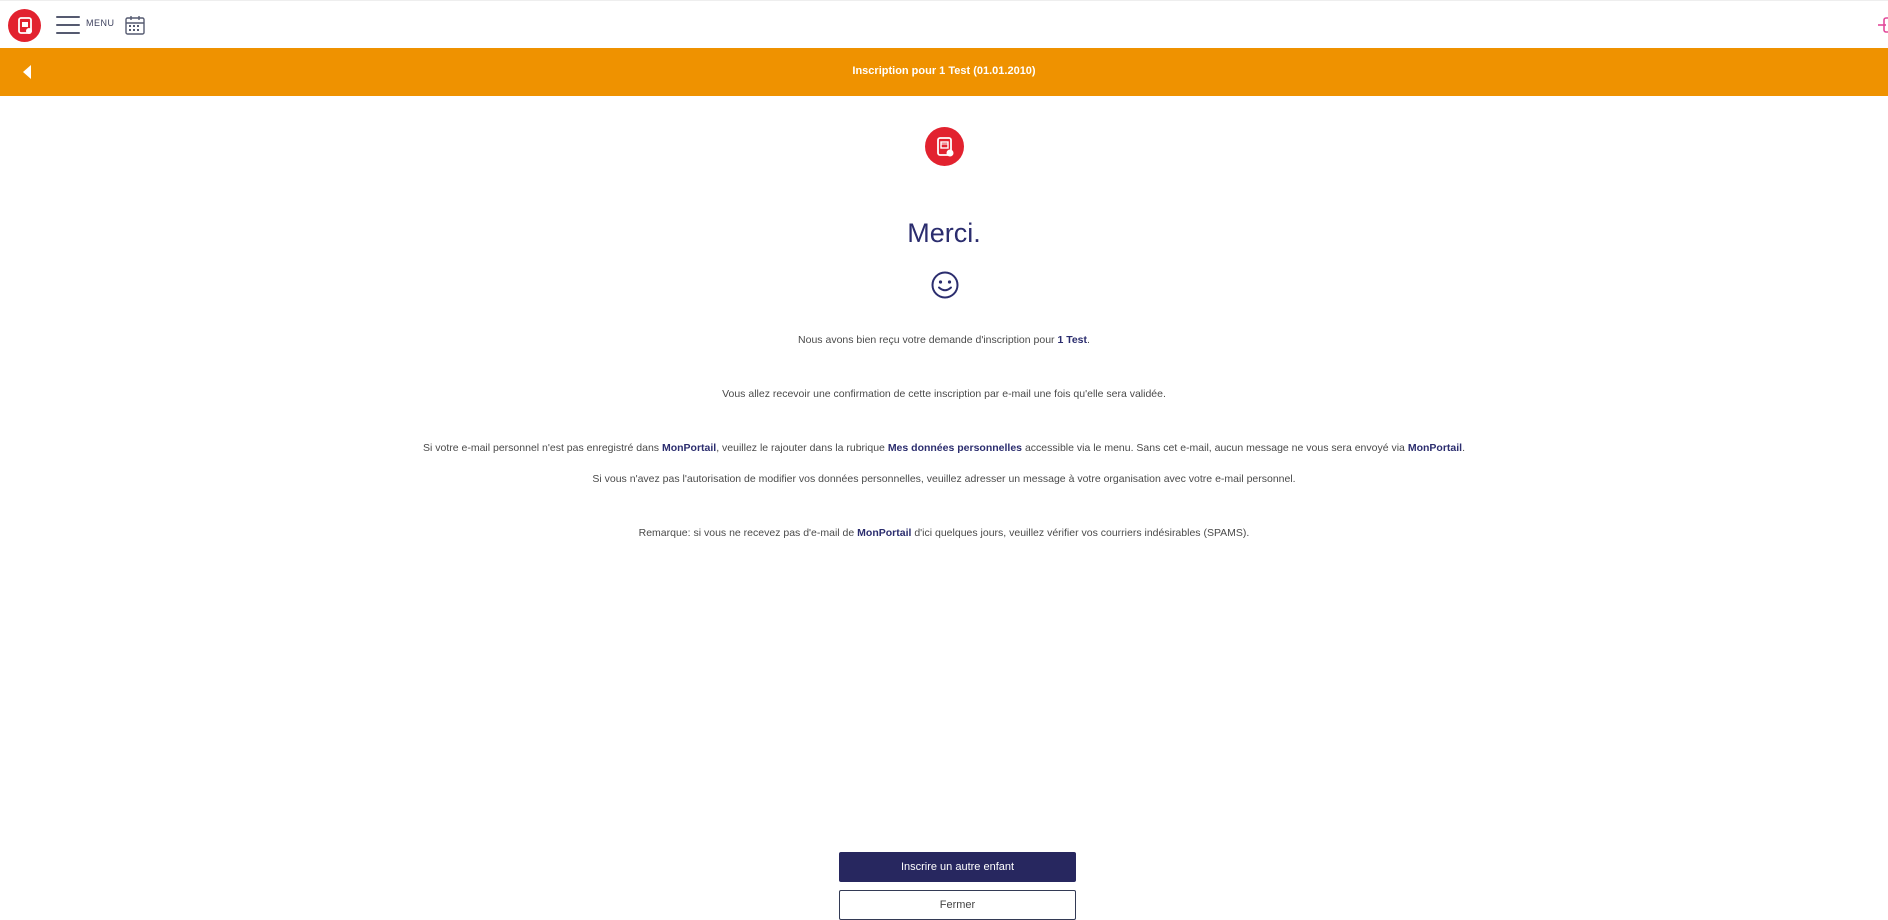  Describe the element at coordinates (1883, 25) in the screenshot. I see `logout-icon` at that location.